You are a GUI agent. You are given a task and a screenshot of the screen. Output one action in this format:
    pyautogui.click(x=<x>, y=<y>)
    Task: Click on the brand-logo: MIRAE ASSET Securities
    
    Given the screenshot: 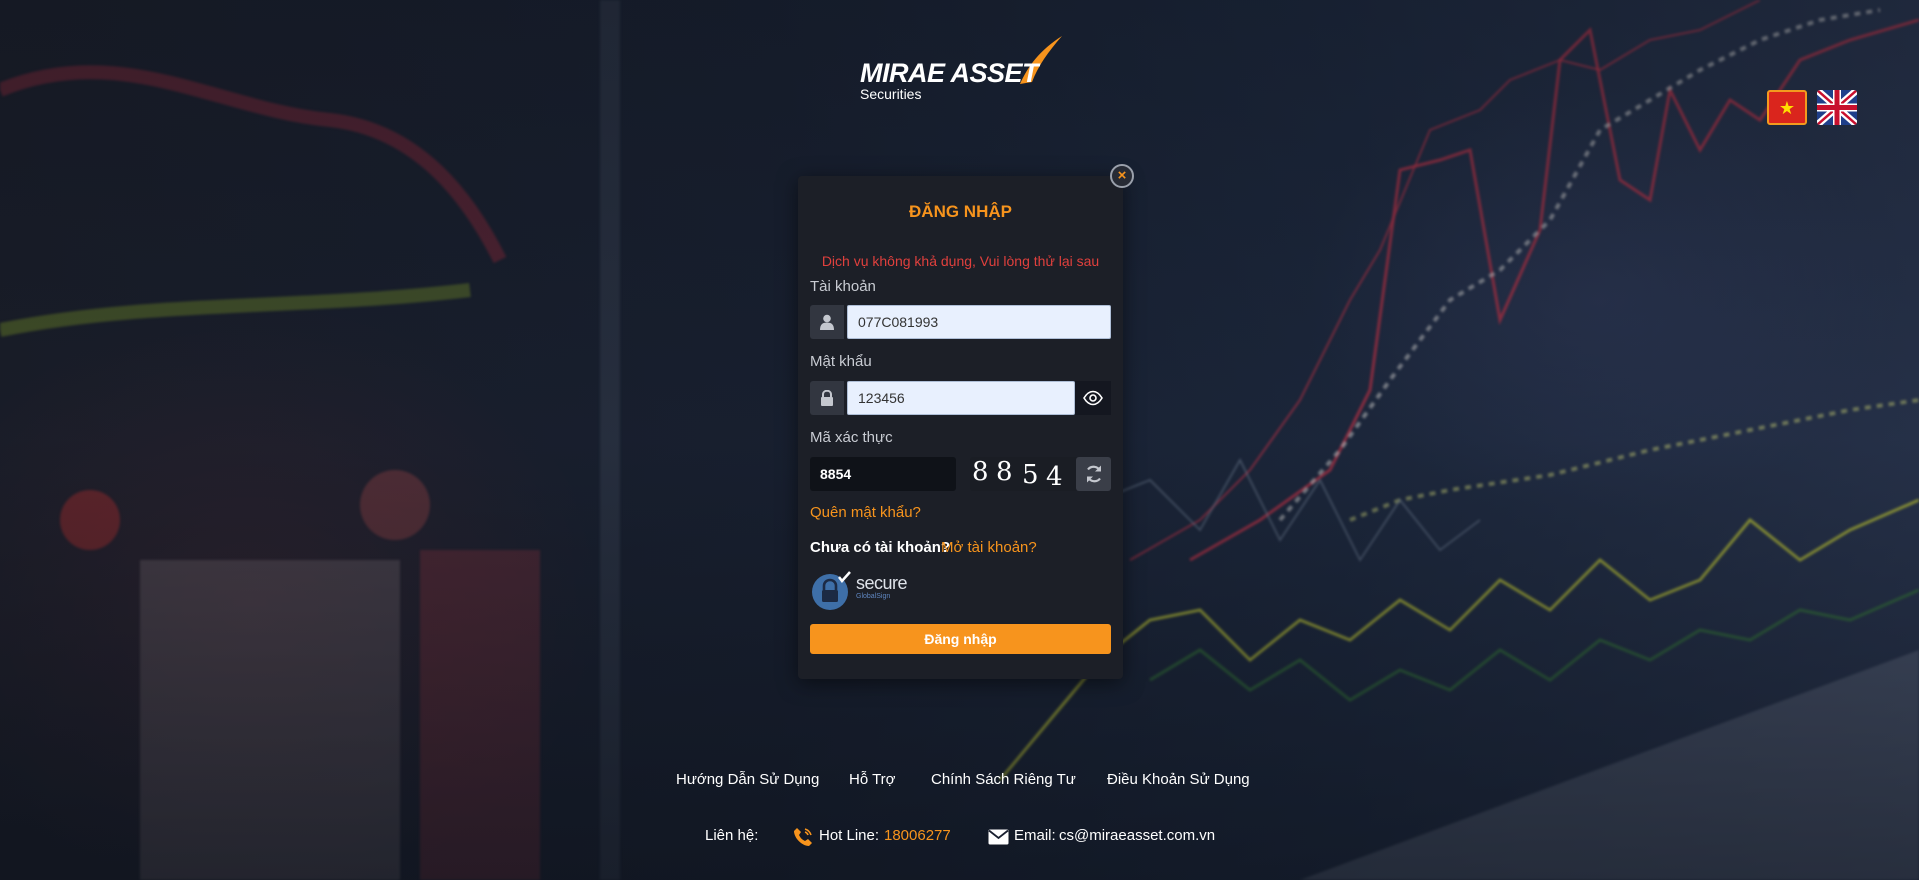 What is the action you would take?
    pyautogui.click(x=961, y=70)
    